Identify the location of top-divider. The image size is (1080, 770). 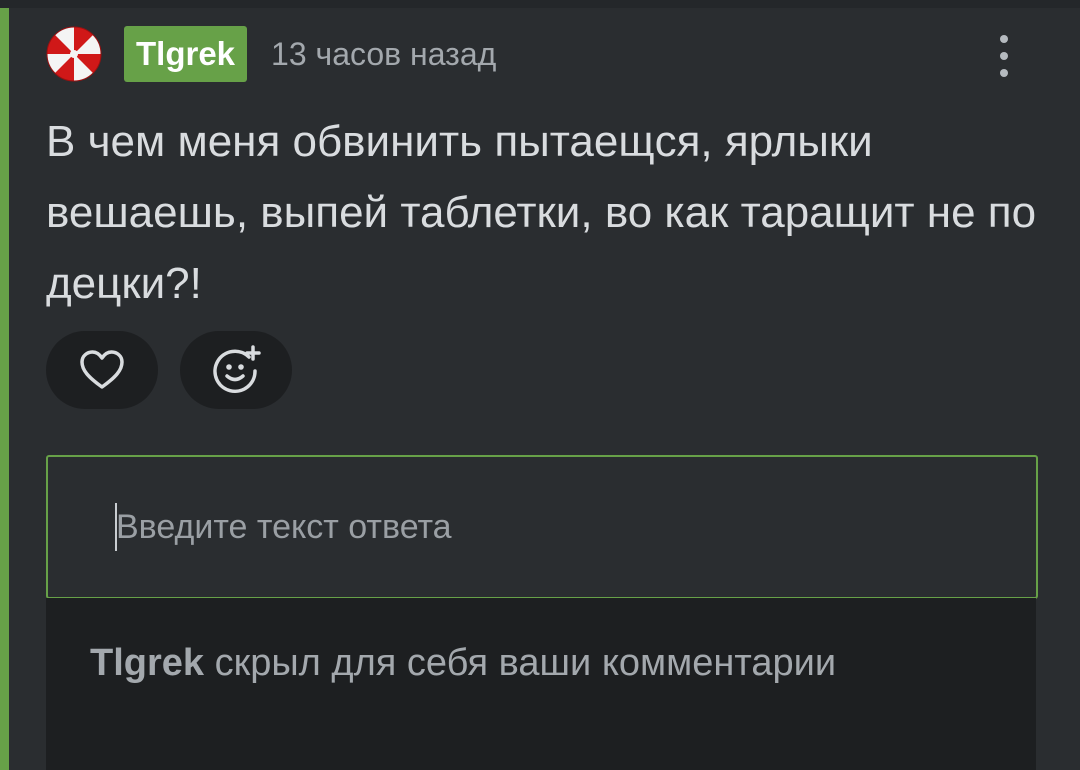
(540, 4).